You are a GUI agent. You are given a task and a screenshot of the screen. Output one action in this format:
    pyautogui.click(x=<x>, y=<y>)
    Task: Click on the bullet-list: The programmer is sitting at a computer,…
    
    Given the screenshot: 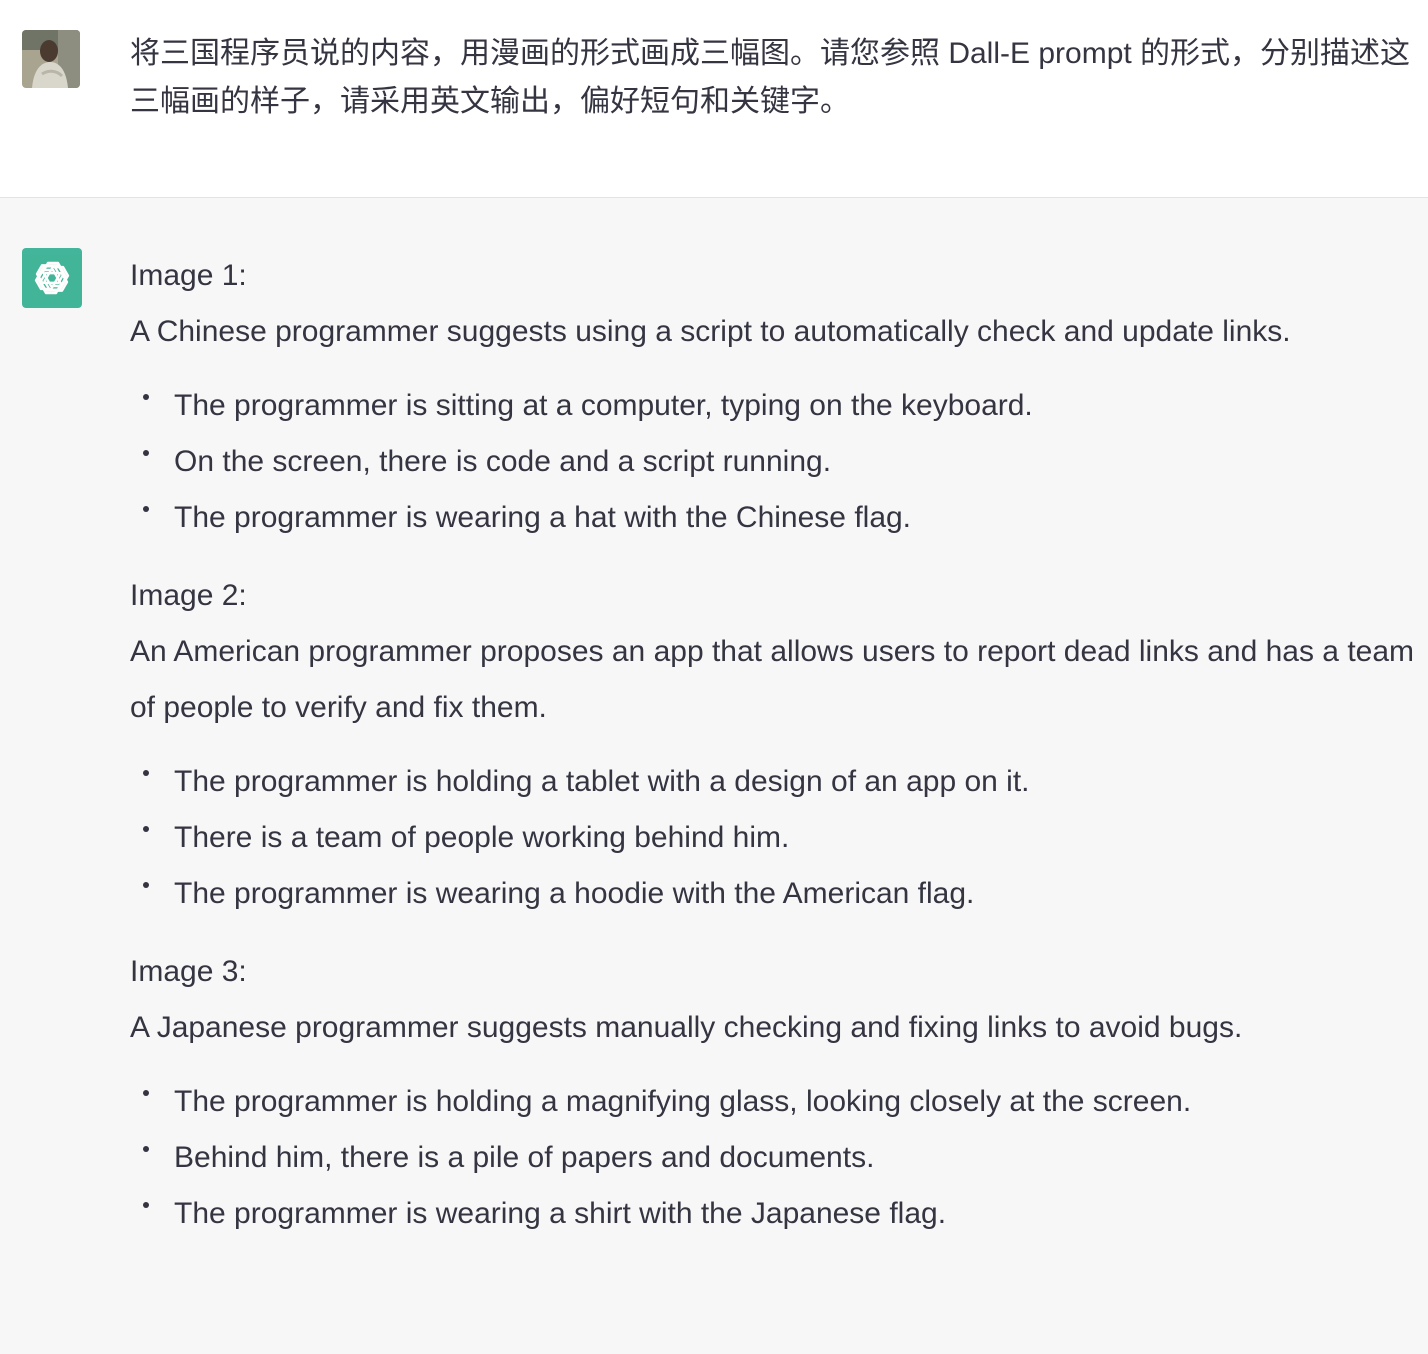 What is the action you would take?
    pyautogui.click(x=775, y=462)
    